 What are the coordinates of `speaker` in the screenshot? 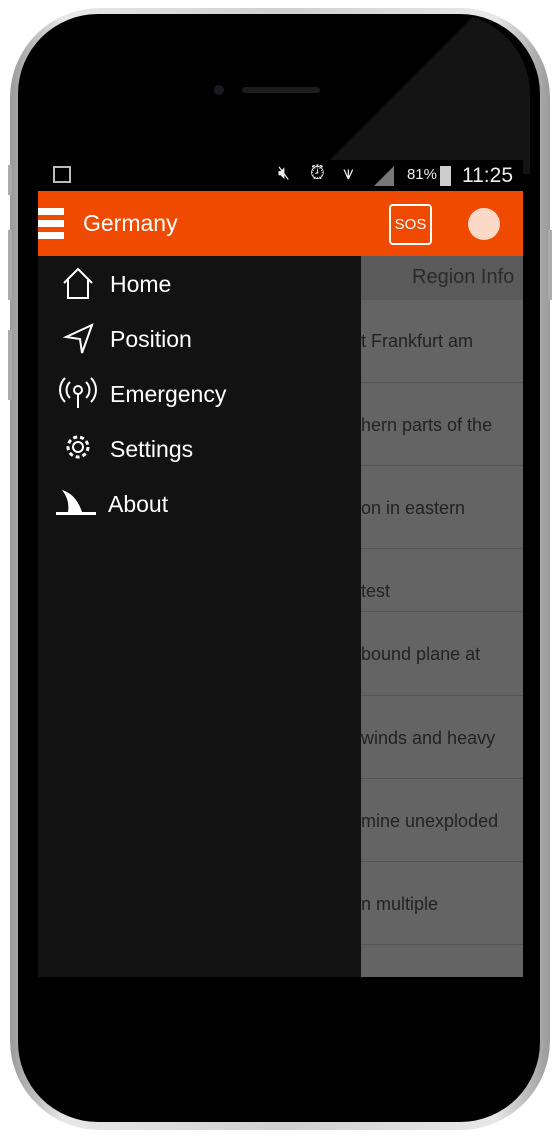 It's located at (281, 90).